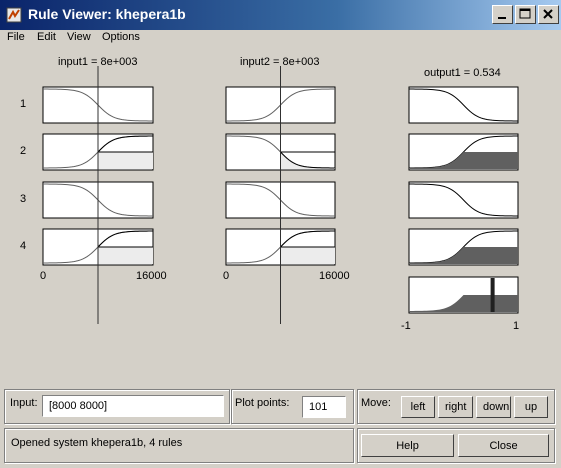 The image size is (561, 468). What do you see at coordinates (14, 15) in the screenshot?
I see `matlab-app-icon` at bounding box center [14, 15].